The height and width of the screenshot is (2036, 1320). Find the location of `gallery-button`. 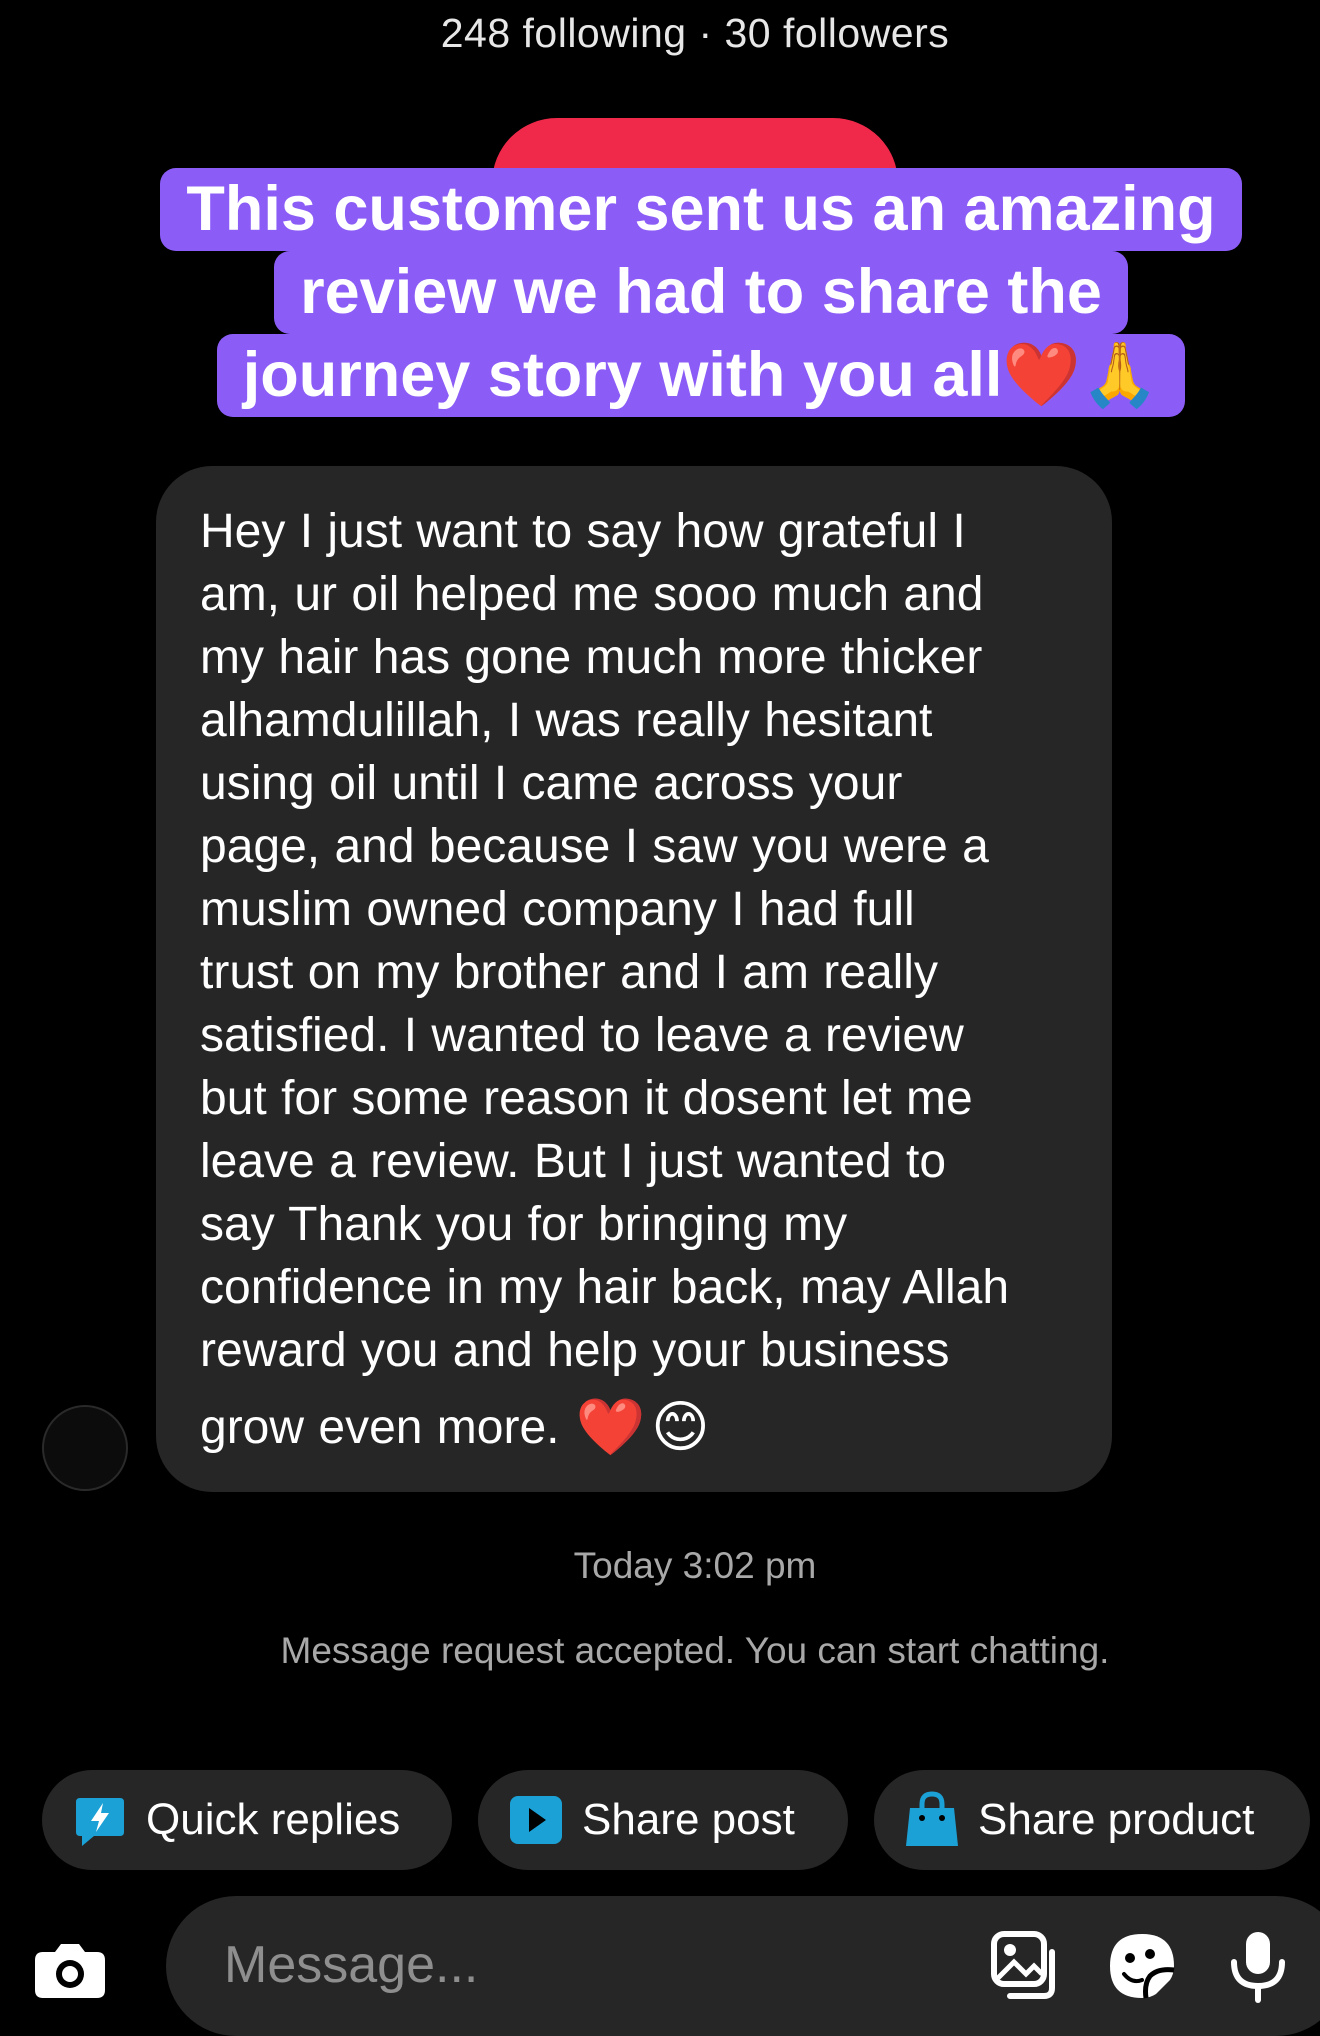

gallery-button is located at coordinates (1026, 1968).